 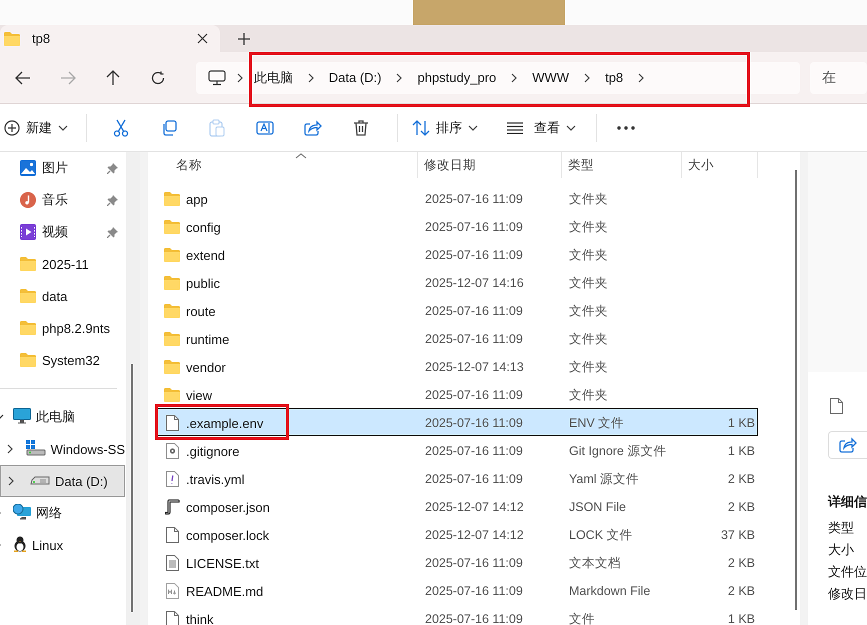 What do you see at coordinates (113, 78) in the screenshot?
I see `up-arrow-icon` at bounding box center [113, 78].